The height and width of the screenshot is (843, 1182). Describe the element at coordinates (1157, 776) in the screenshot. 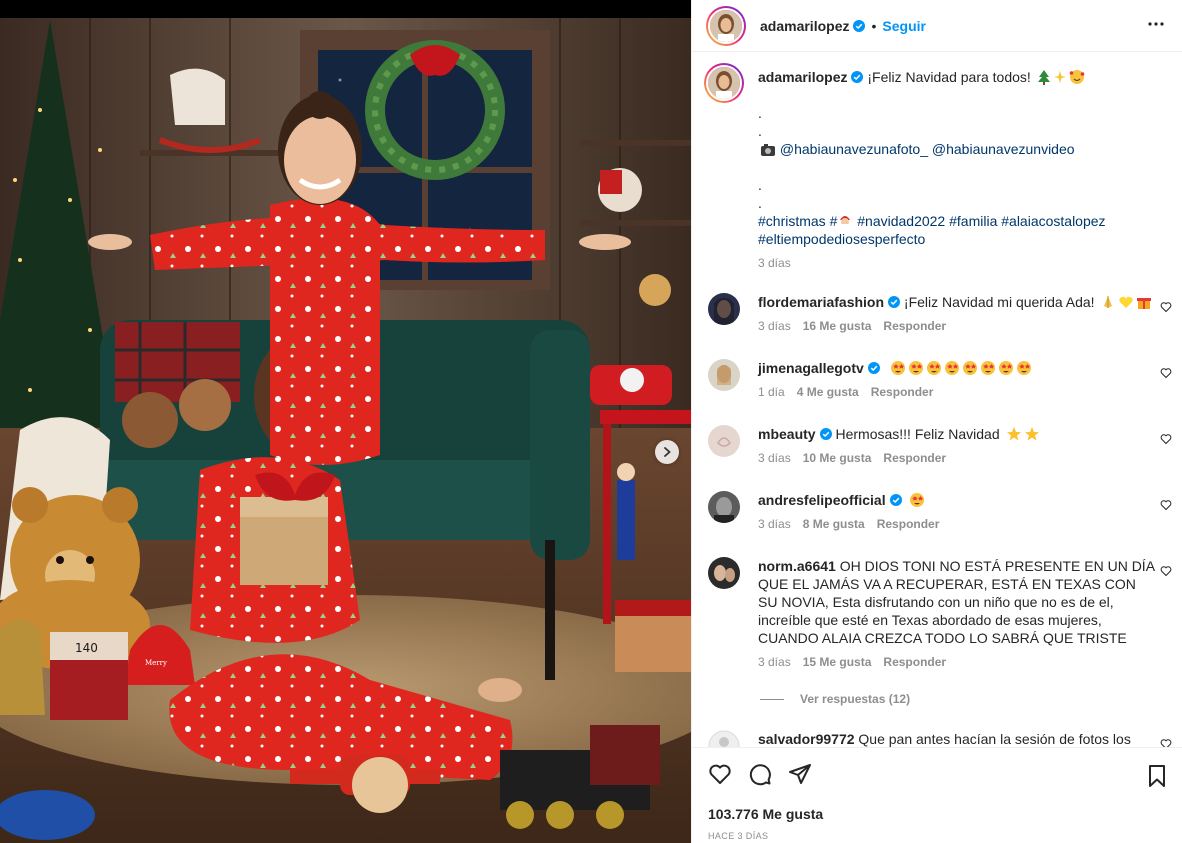

I see `bookmark-icon` at that location.